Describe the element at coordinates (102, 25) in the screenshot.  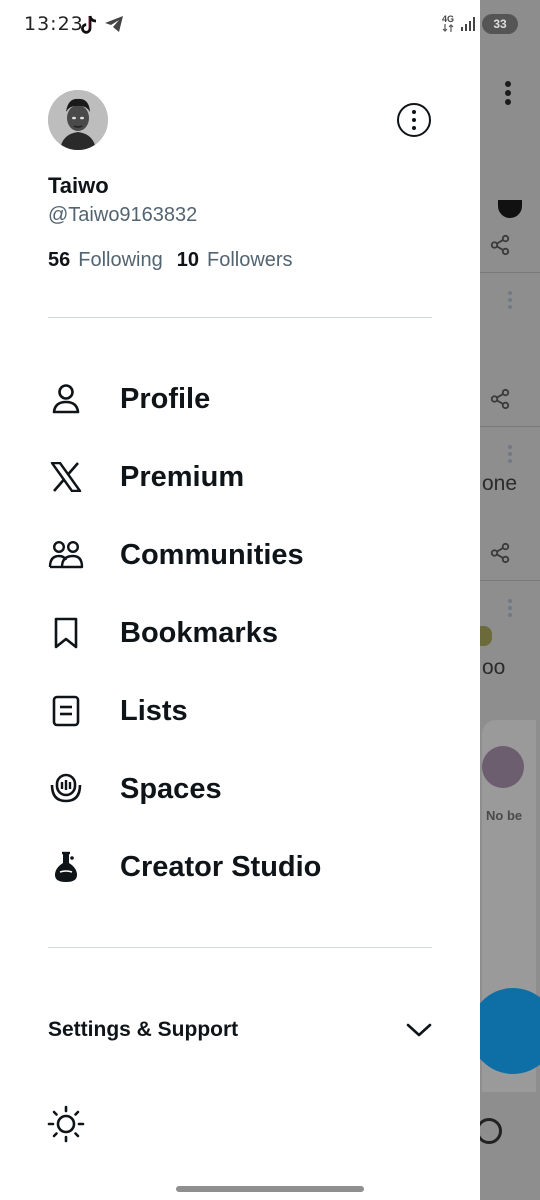
I see `notification-icons` at that location.